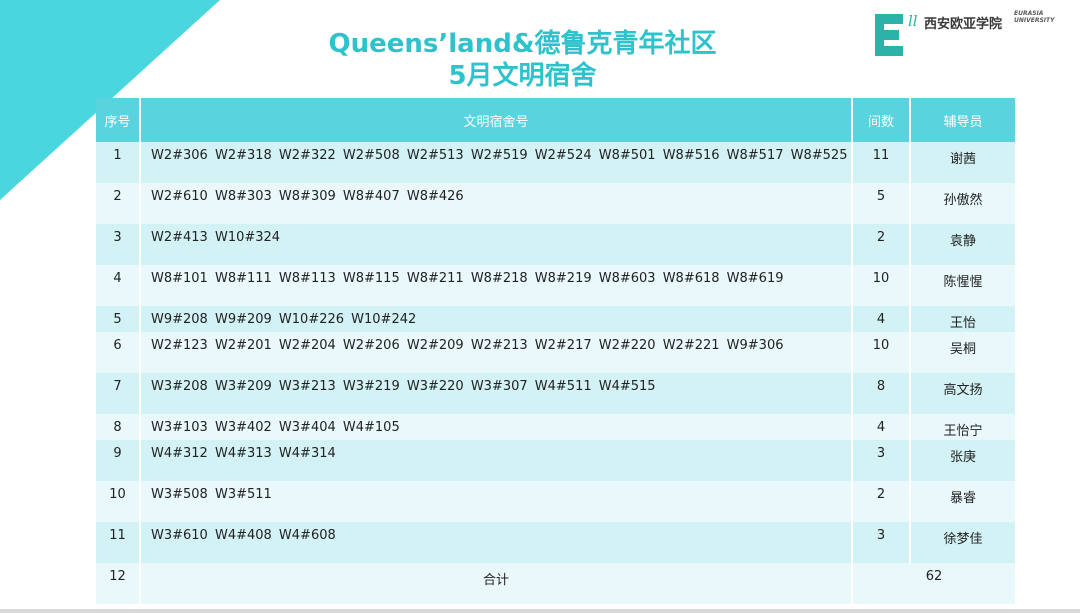 The width and height of the screenshot is (1080, 613). Describe the element at coordinates (118, 162) in the screenshot. I see `cell-no: 1` at that location.